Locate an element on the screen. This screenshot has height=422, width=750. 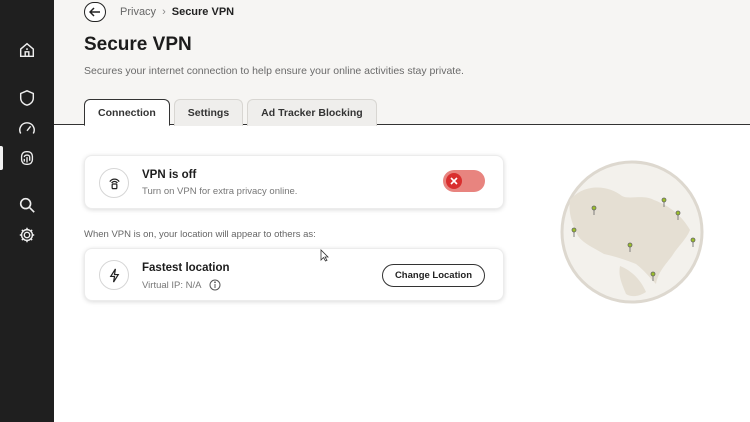
breadcrumb-current: Secure VPN is located at coordinates (203, 12).